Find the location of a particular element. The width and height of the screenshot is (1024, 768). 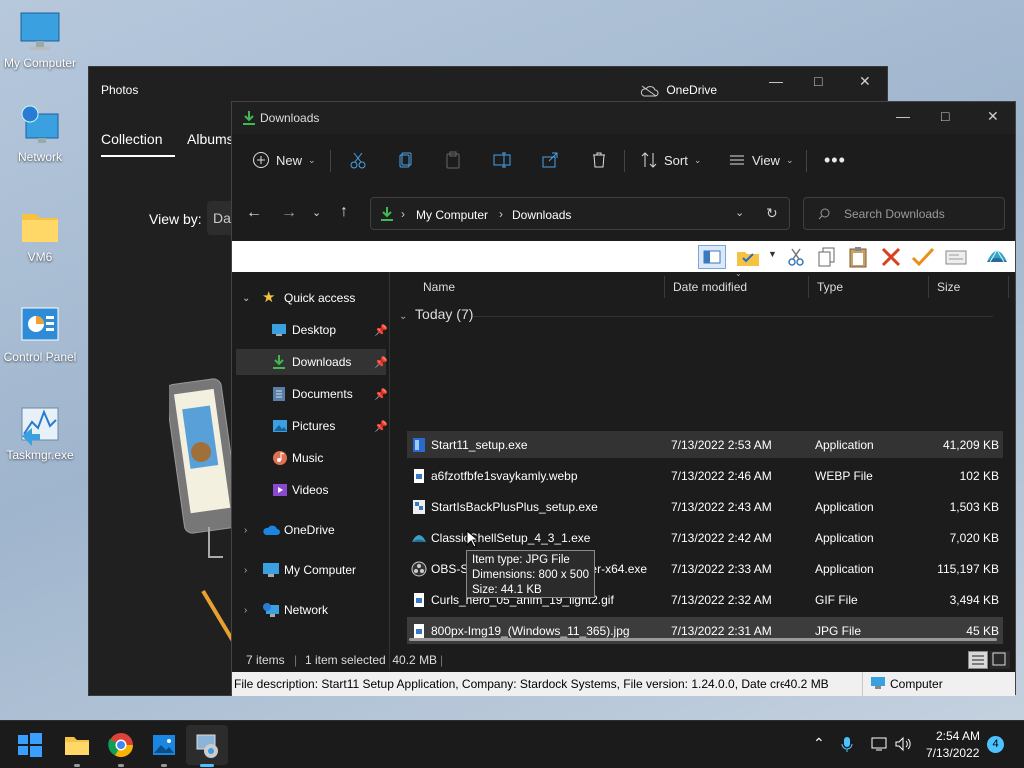

nav-quick-access: ⌄ ★ Quick access is located at coordinates (311, 298).